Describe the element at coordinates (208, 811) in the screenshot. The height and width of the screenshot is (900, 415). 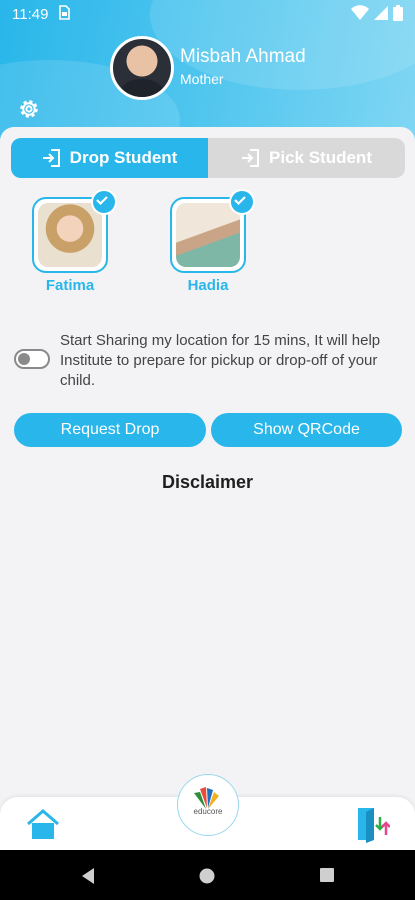
I see `logo-text: educore` at that location.